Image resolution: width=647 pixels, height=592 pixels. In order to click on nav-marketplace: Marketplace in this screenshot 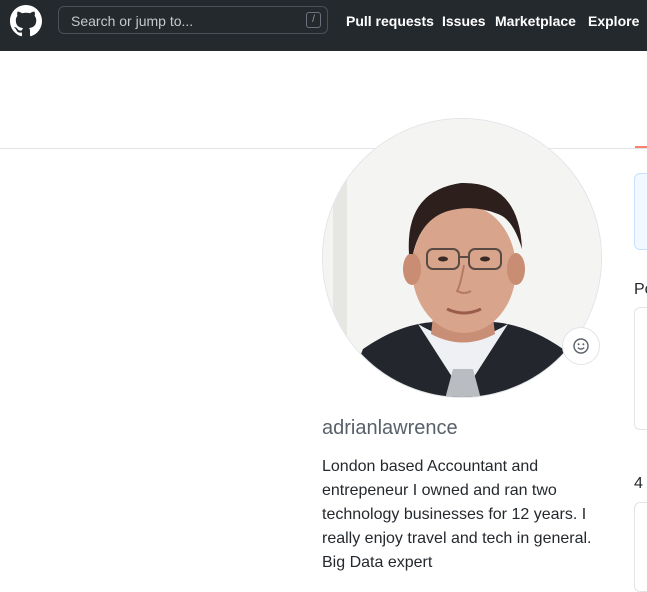, I will do `click(535, 21)`.